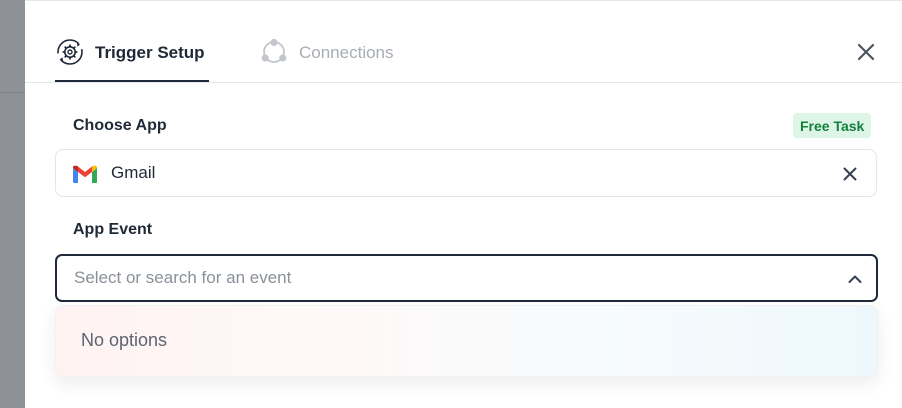 The height and width of the screenshot is (408, 902). I want to click on selected-app-name: Gmail, so click(133, 172).